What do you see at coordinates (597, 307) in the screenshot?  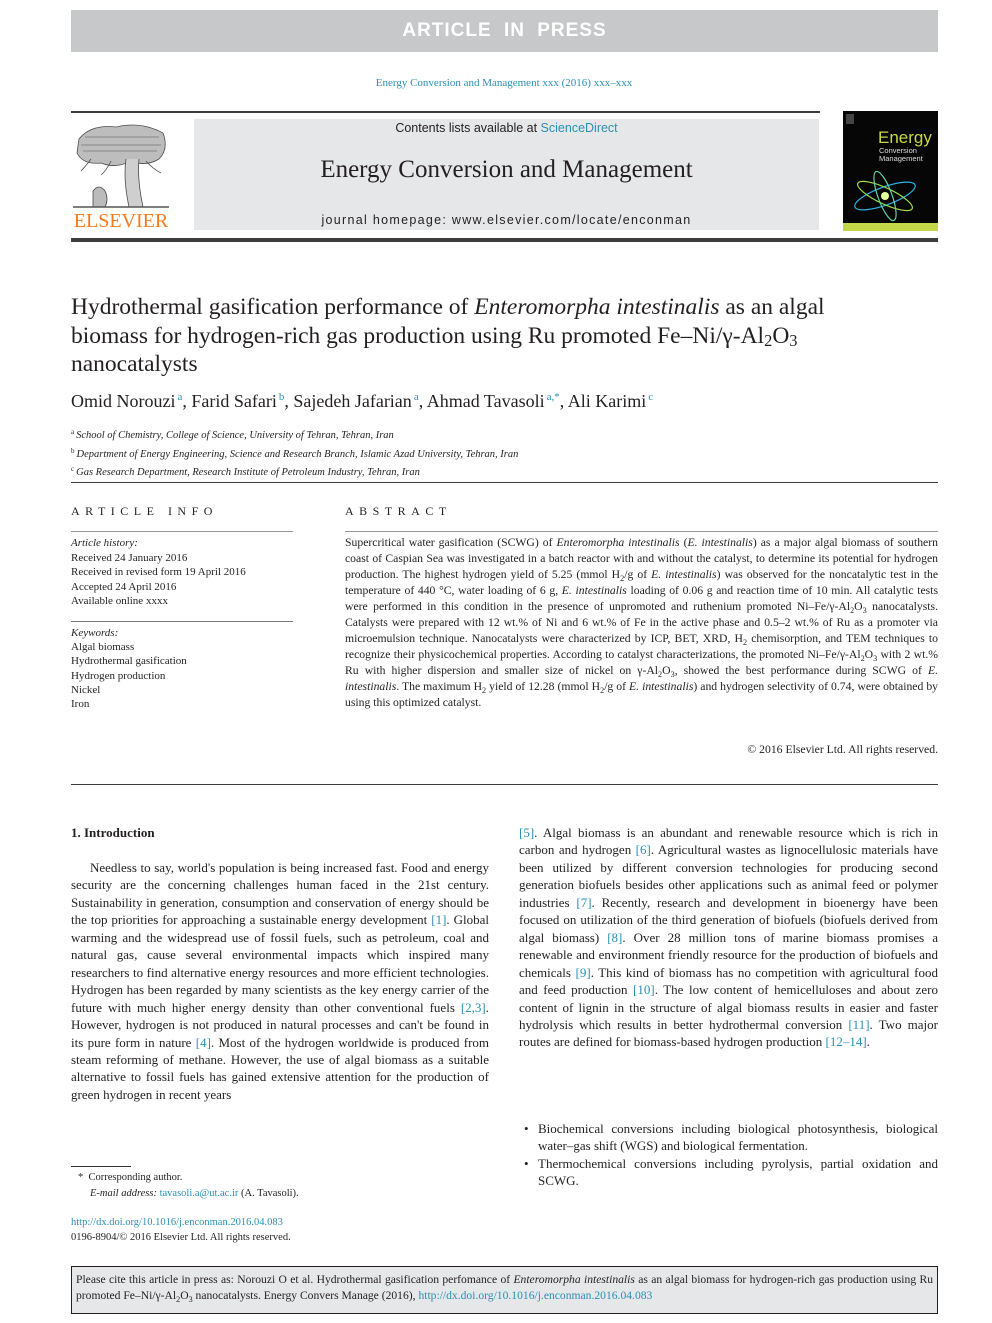 I see `title-species: Enteromorpha intestinalis` at bounding box center [597, 307].